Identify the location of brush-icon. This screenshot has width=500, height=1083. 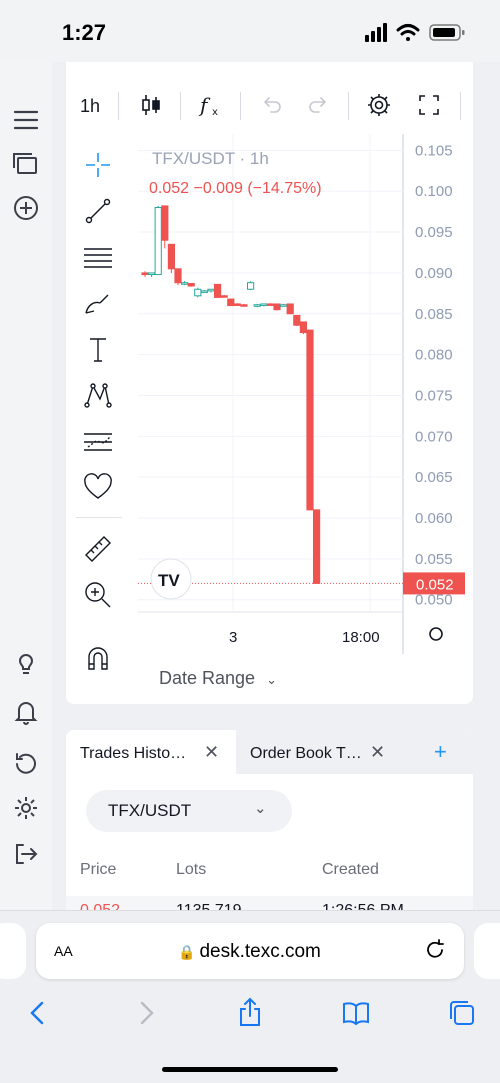
(98, 303).